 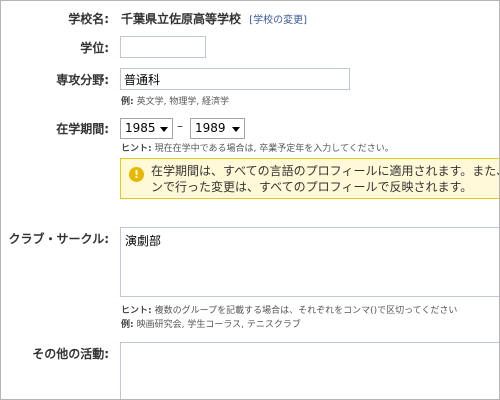 I want to click on degree-input, so click(x=163, y=47).